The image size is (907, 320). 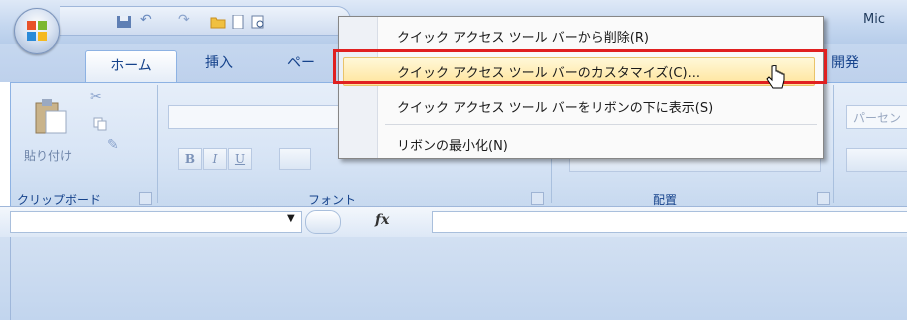 What do you see at coordinates (218, 22) in the screenshot?
I see `open-folder-icon` at bounding box center [218, 22].